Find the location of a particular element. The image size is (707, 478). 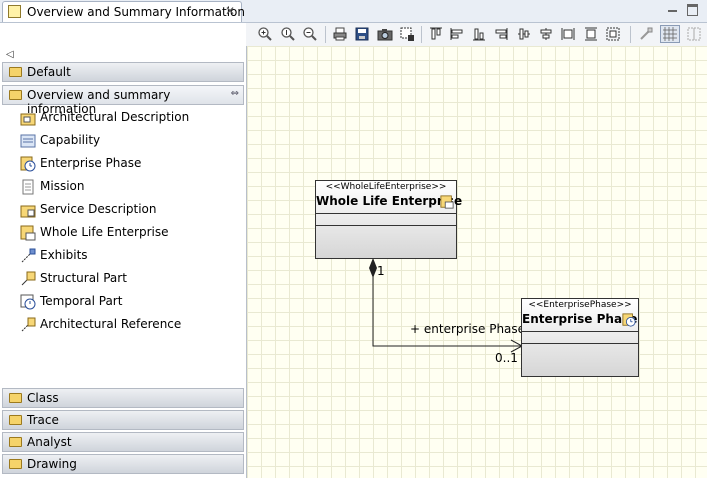

drawer-label: Analyst is located at coordinates (49, 442).